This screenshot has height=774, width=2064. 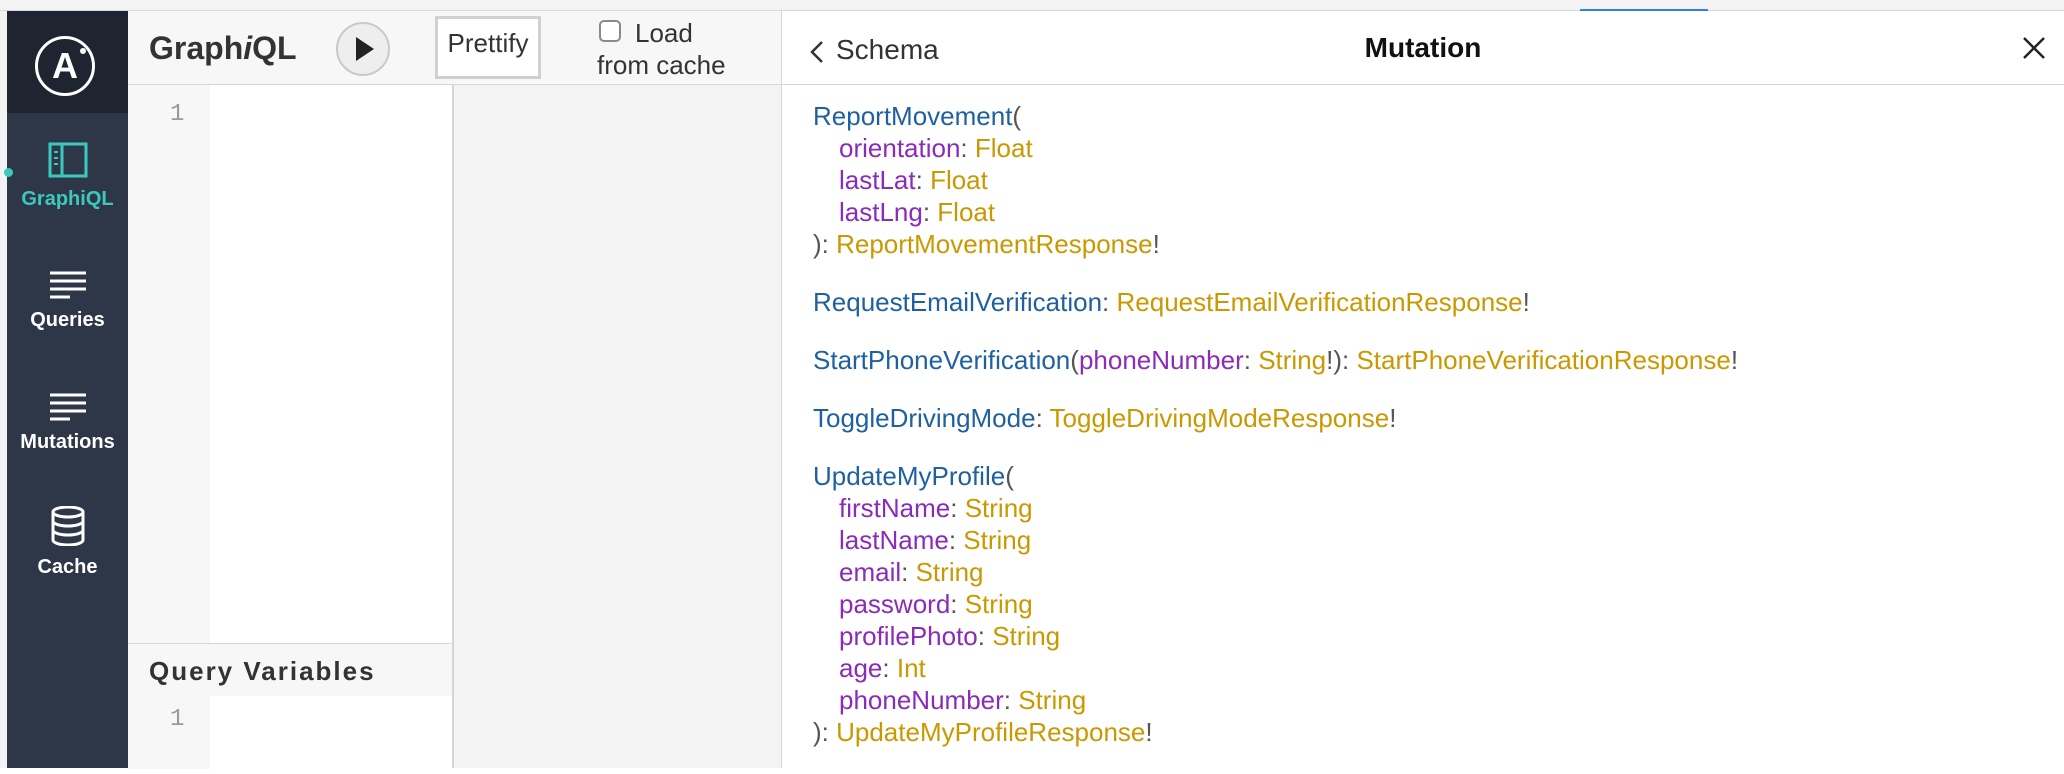 What do you see at coordinates (67, 320) in the screenshot?
I see `sidebar-item-label: Queries` at bounding box center [67, 320].